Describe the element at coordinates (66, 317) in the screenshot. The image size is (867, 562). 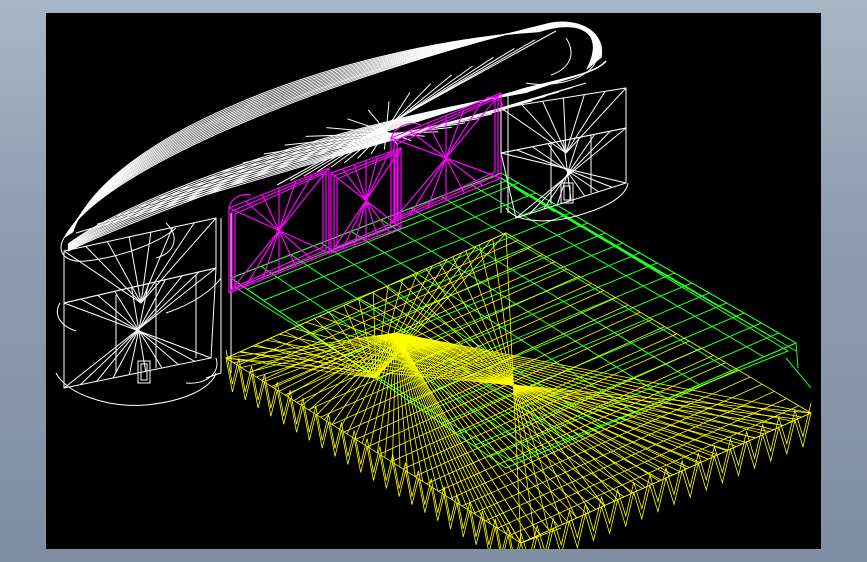
I see `left-nightstand-drawer` at that location.